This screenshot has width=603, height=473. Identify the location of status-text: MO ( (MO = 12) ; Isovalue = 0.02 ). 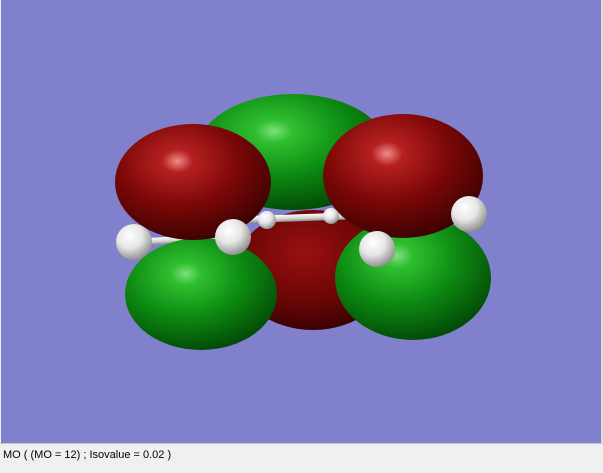
(87, 455).